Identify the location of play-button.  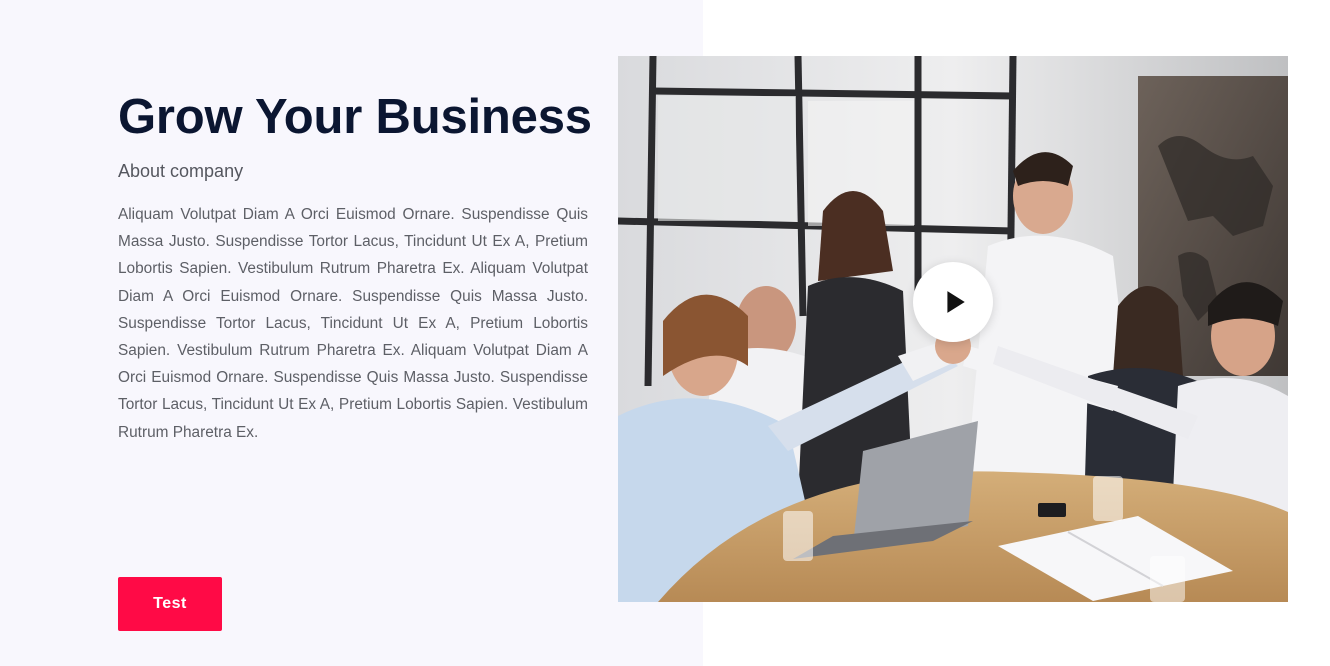
(953, 302).